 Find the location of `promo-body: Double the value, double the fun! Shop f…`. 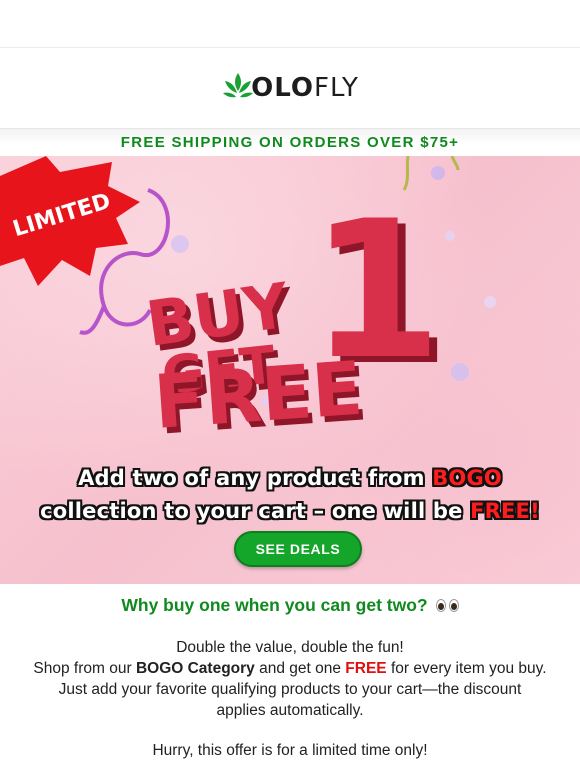

promo-body: Double the value, double the fun! Shop f… is located at coordinates (290, 679).